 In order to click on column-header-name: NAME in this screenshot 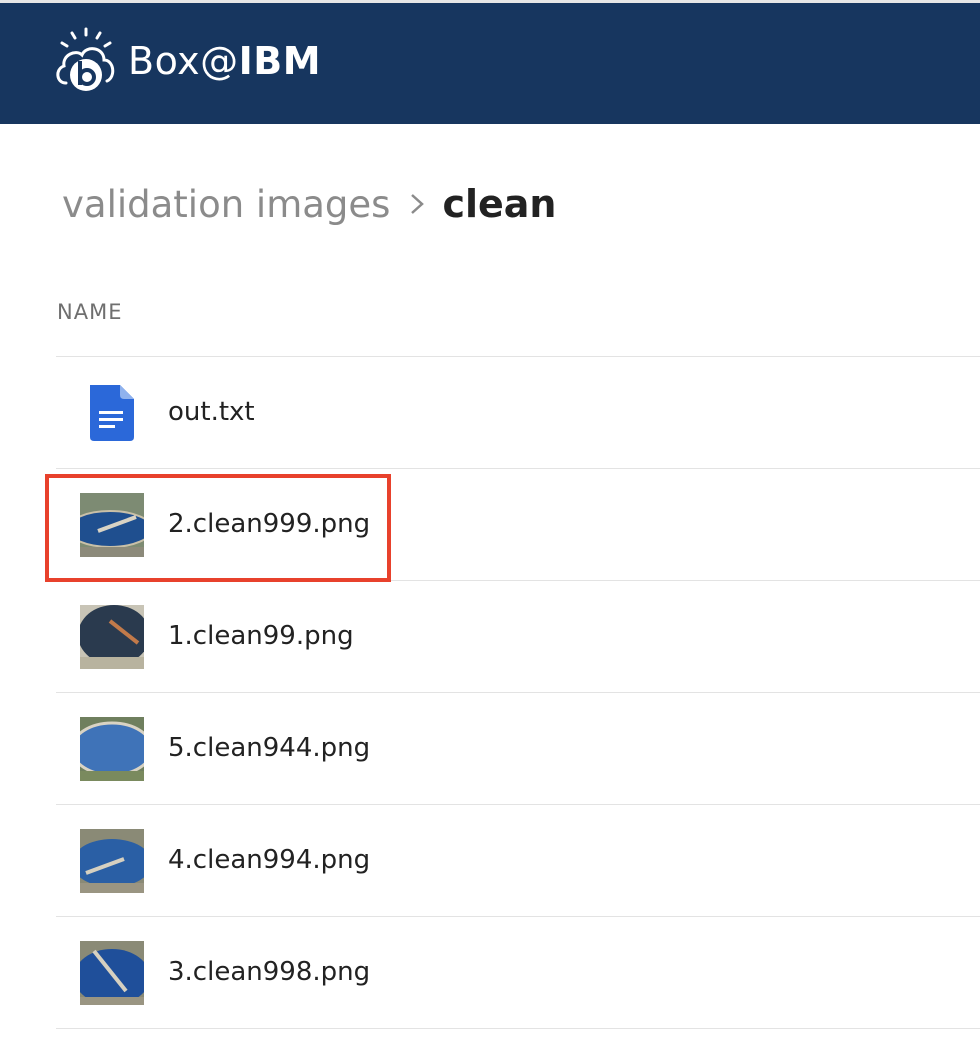, I will do `click(89, 312)`.